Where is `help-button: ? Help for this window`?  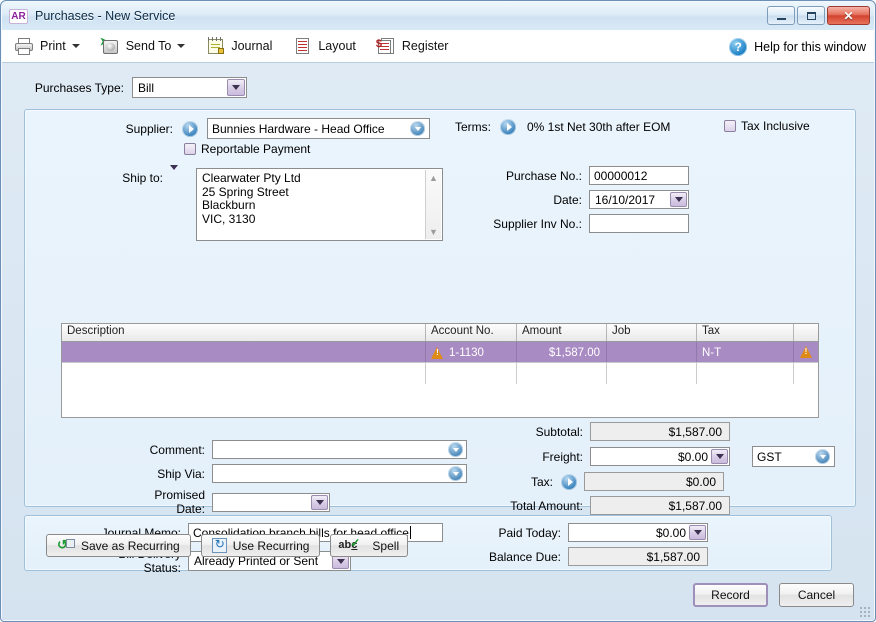
help-button: ? Help for this window is located at coordinates (797, 46).